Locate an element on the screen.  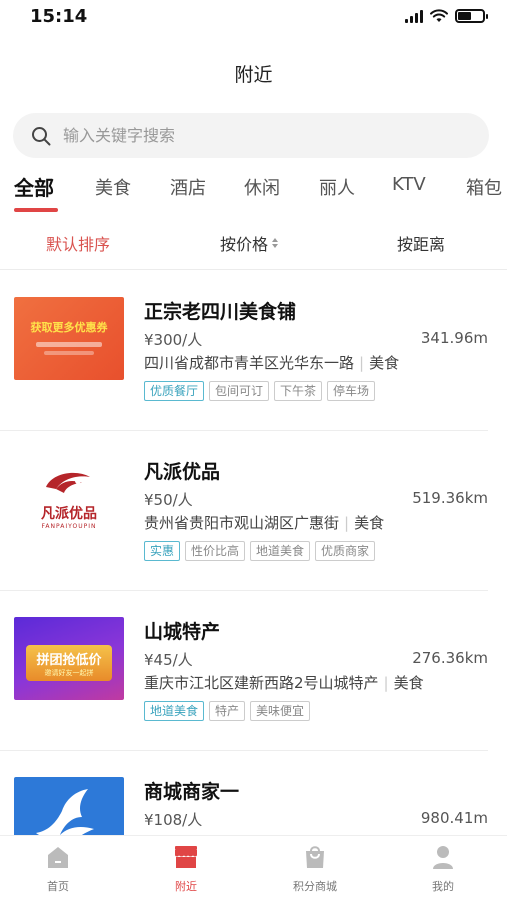
shop-name: 正宗老四川美食铺 is located at coordinates (220, 312).